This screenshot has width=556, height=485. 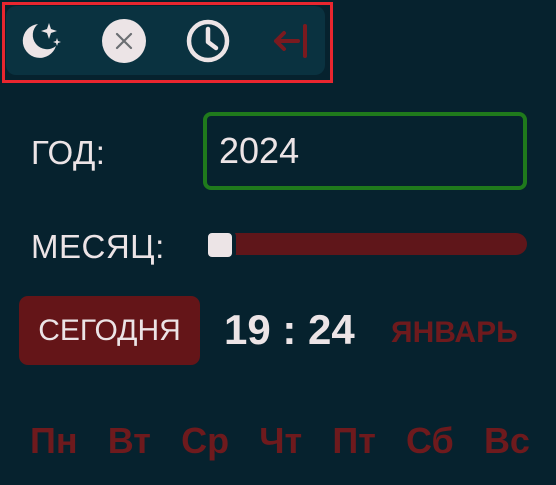 What do you see at coordinates (289, 329) in the screenshot?
I see `current-time: 19 : 24` at bounding box center [289, 329].